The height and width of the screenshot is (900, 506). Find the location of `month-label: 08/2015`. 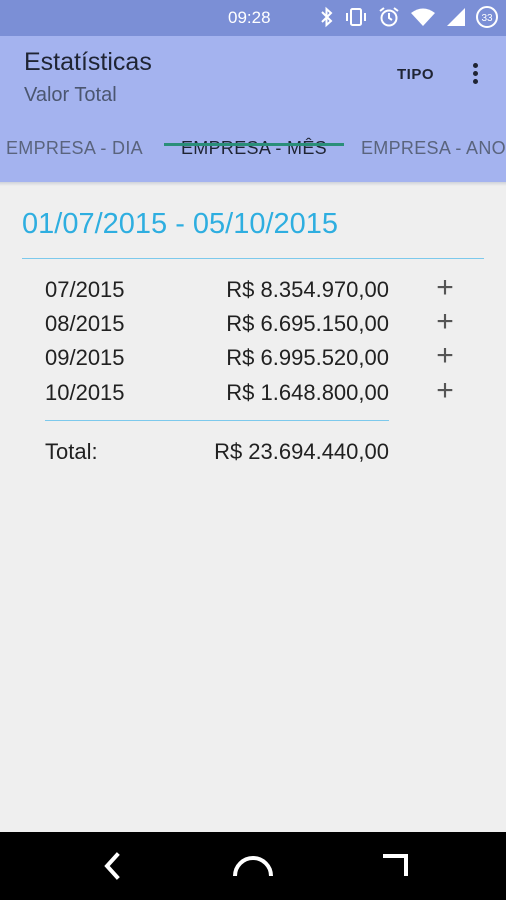

month-label: 08/2015 is located at coordinates (85, 323).